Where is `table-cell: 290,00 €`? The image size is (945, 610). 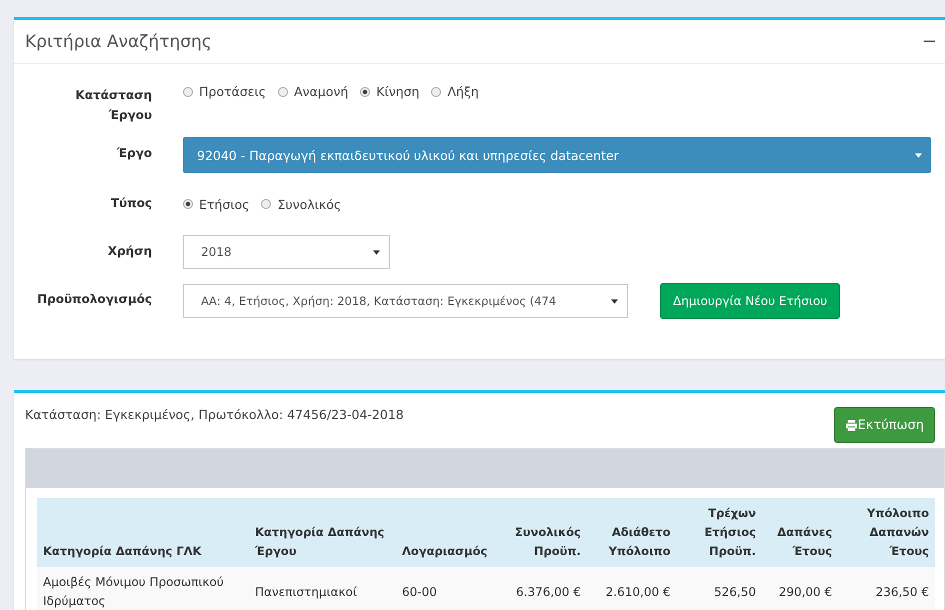
table-cell: 290,00 € is located at coordinates (800, 588).